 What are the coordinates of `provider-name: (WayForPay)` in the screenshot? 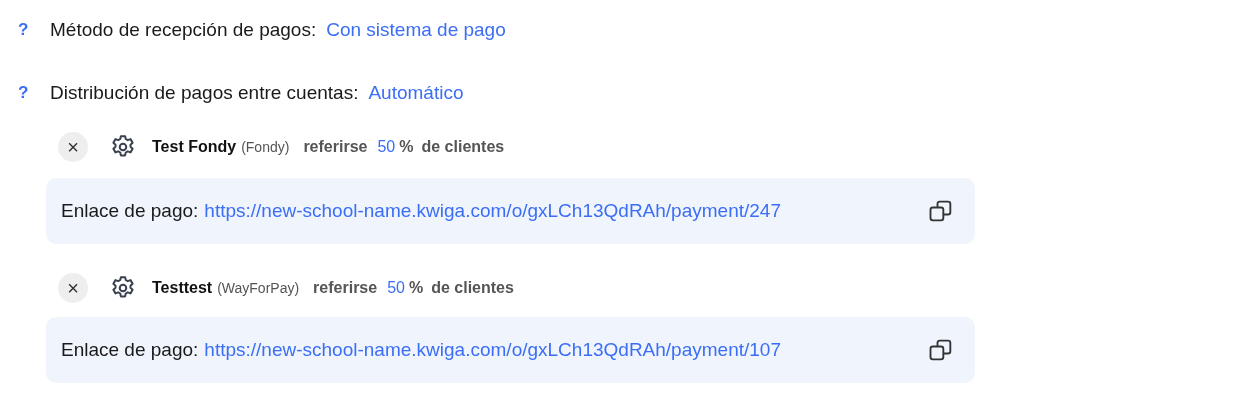 It's located at (258, 288).